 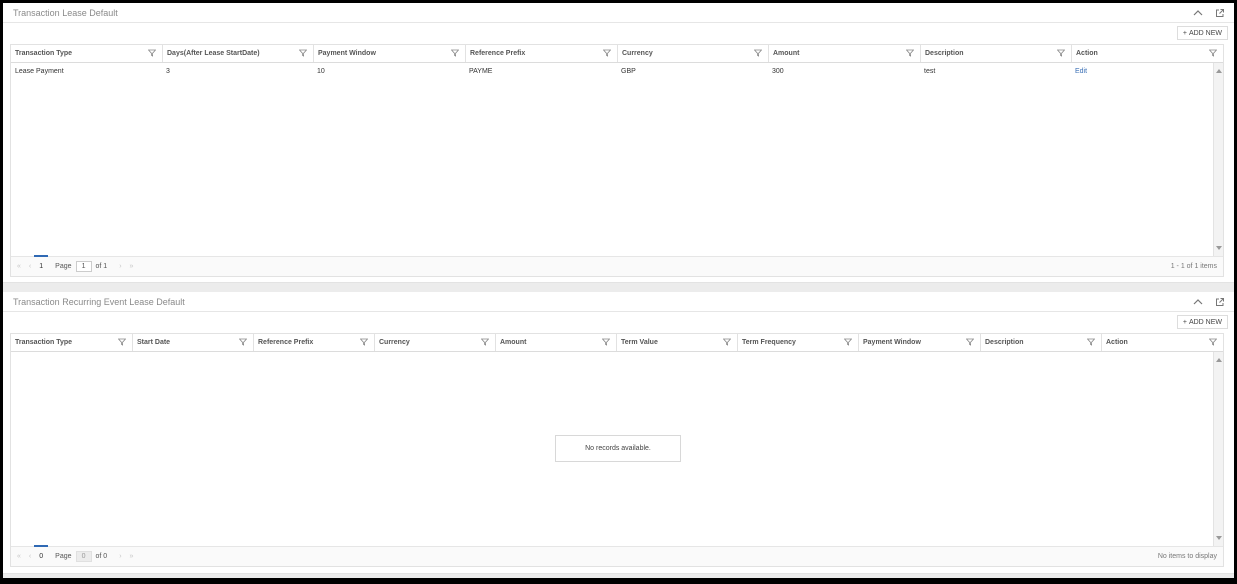 What do you see at coordinates (1187, 556) in the screenshot?
I see `pager-info: No items to display` at bounding box center [1187, 556].